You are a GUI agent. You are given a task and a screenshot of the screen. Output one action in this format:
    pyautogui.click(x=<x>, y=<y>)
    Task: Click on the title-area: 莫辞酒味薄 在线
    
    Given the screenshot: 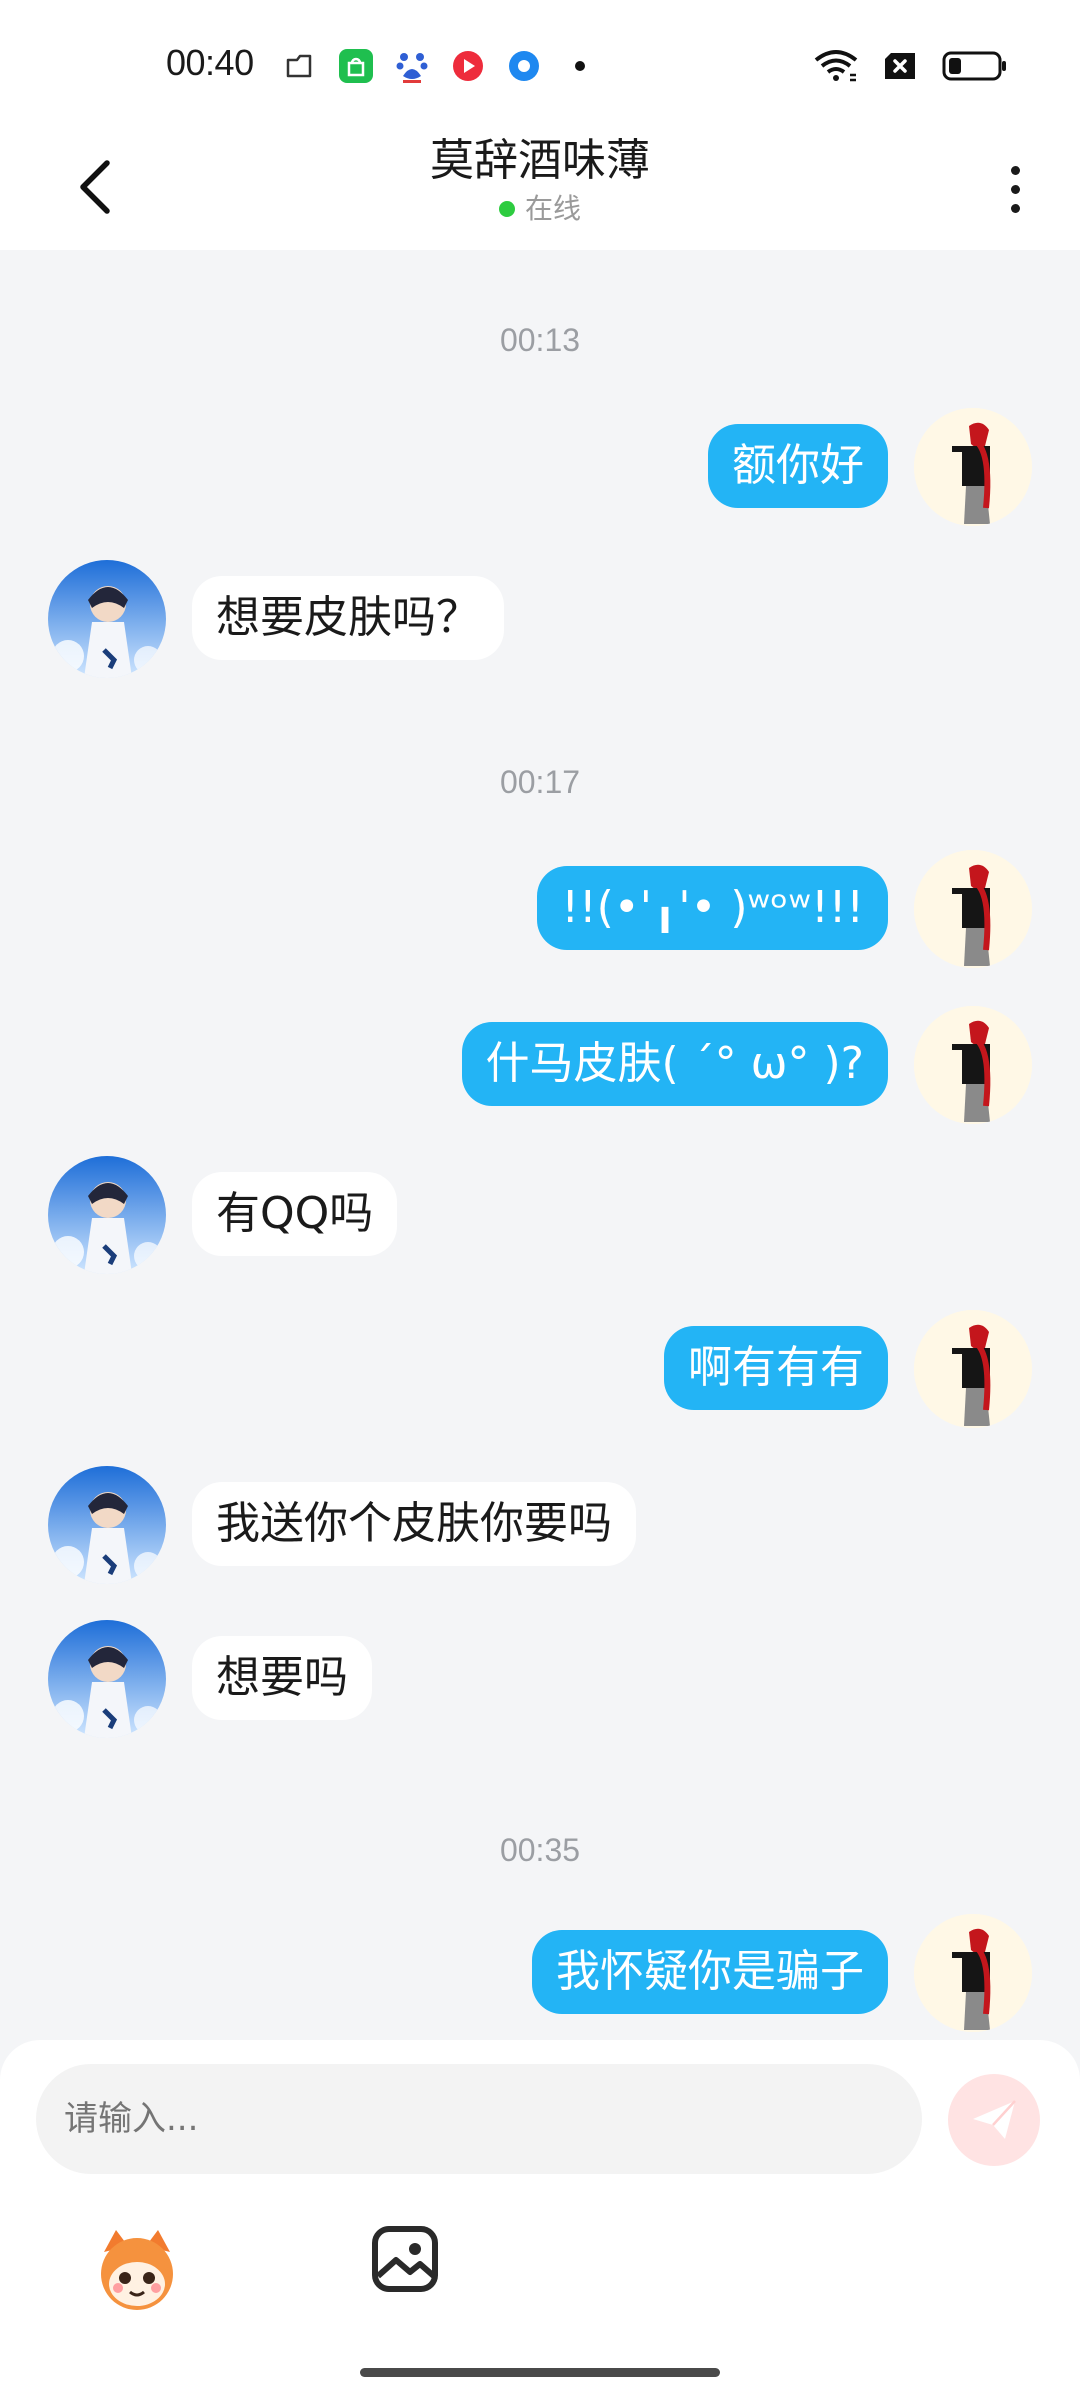 What is the action you would take?
    pyautogui.click(x=540, y=179)
    